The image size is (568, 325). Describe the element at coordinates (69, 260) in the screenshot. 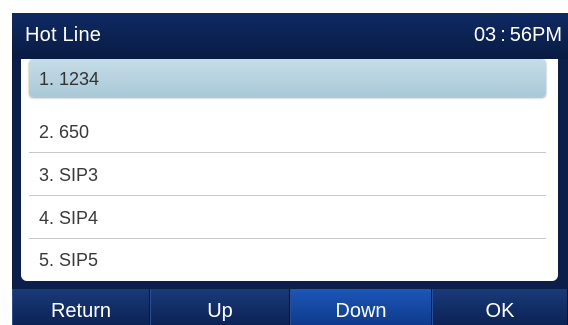

I see `list-item-label: 5. SIP5` at that location.